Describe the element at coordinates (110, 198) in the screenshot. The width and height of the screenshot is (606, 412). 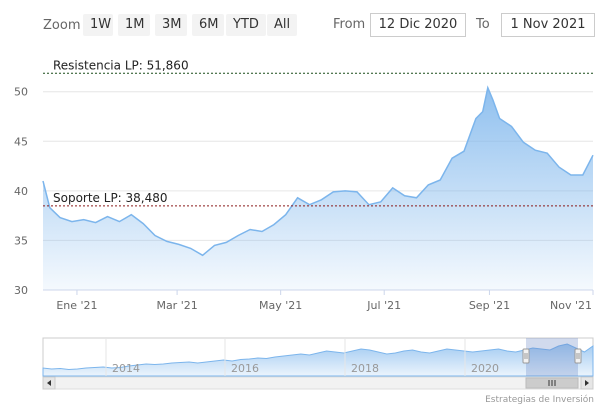
I see `support-label: Soporte LP: 38,480` at that location.